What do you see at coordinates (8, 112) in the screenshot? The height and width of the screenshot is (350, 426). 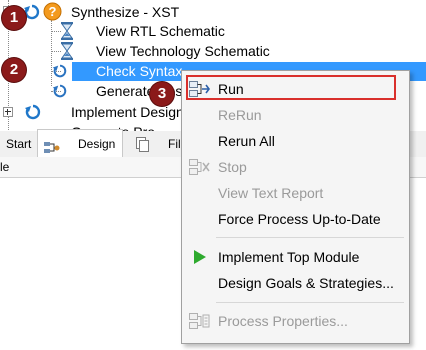 I see `tree-expand-toggle` at bounding box center [8, 112].